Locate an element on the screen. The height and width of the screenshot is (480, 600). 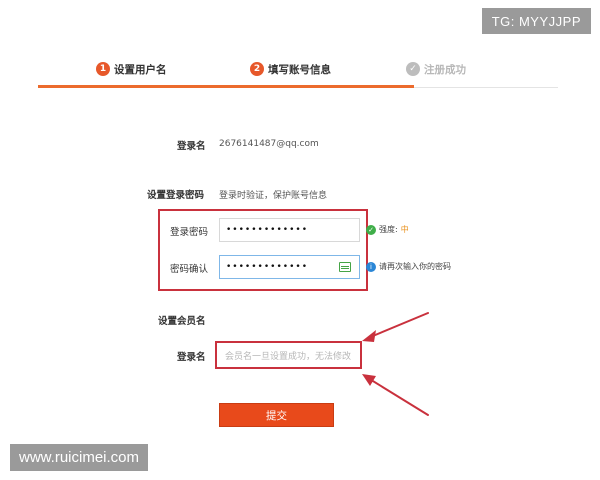
watermark-site: www.ruicimei.com is located at coordinates (79, 457).